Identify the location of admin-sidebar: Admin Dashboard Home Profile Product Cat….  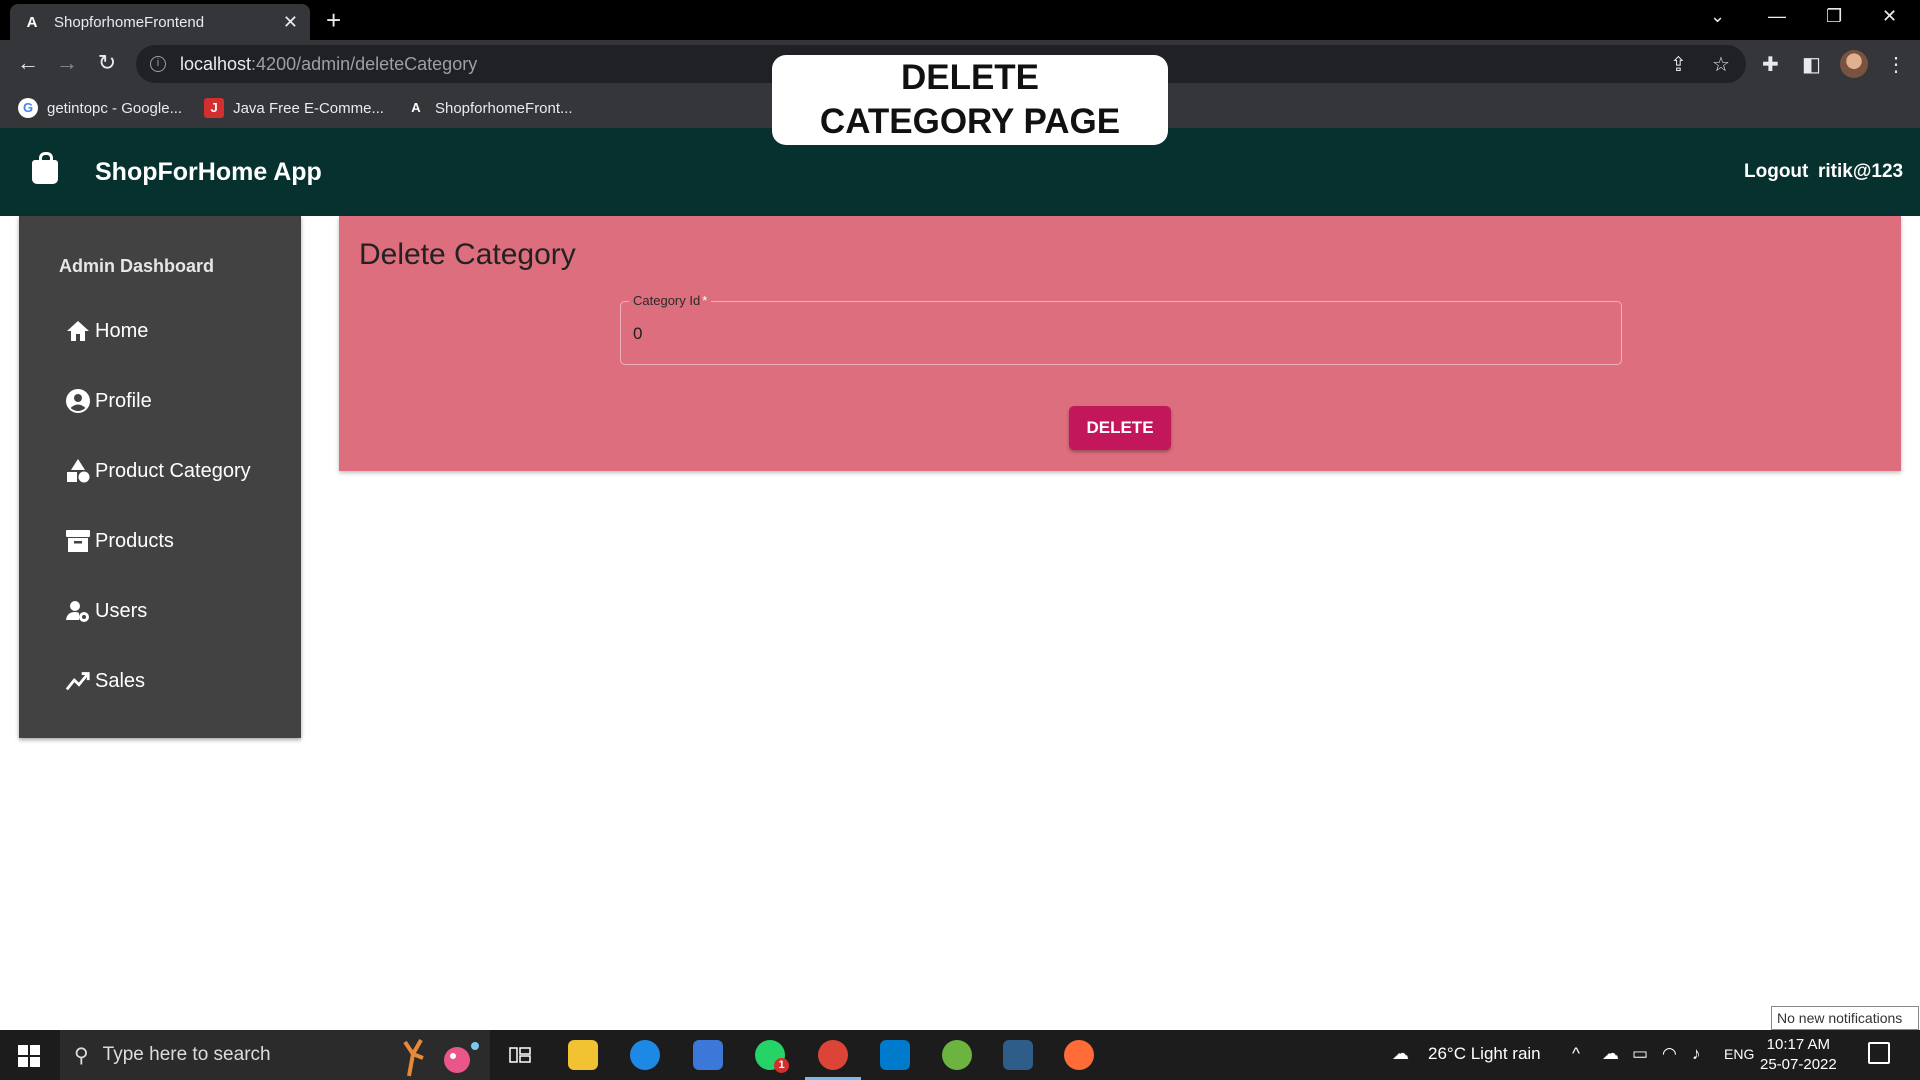
(160, 477).